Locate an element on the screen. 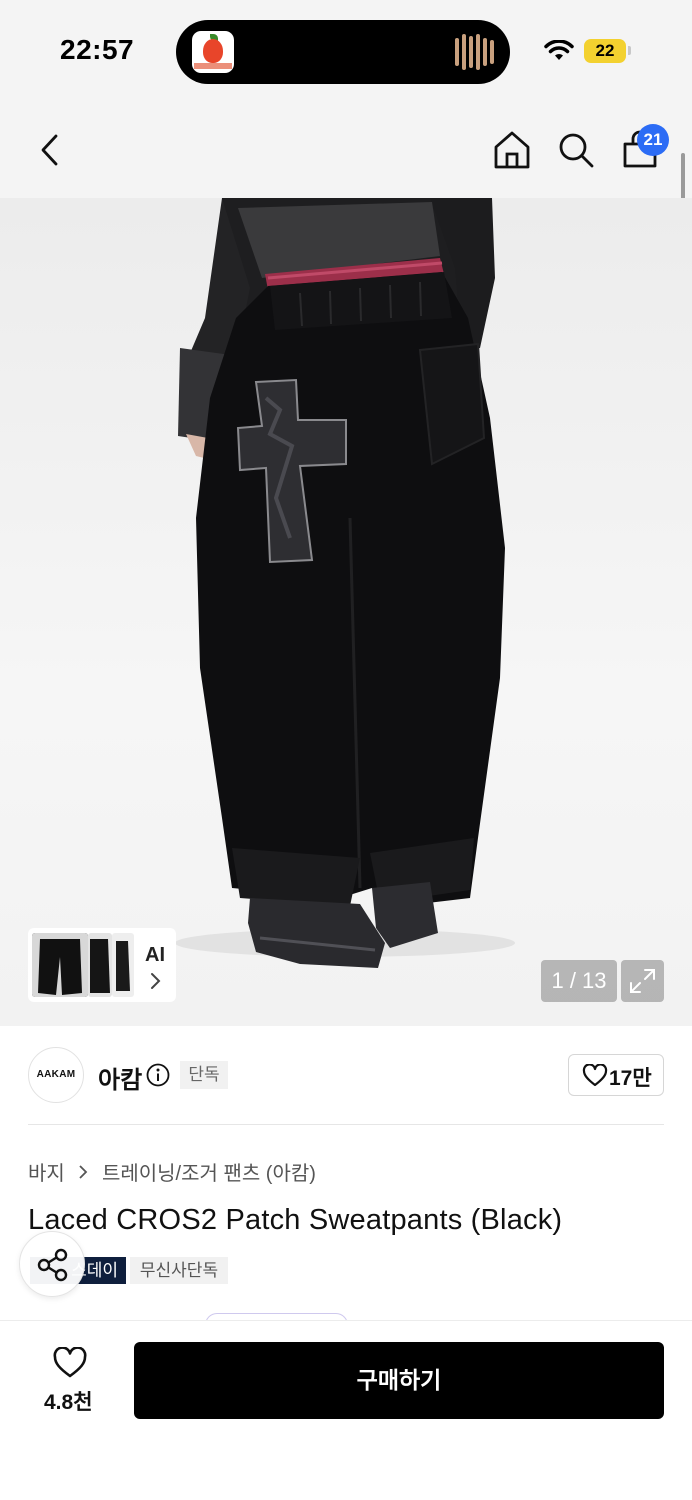 The height and width of the screenshot is (1500, 692). tag-musinsa-exclusive: 무신사단독 is located at coordinates (179, 1270).